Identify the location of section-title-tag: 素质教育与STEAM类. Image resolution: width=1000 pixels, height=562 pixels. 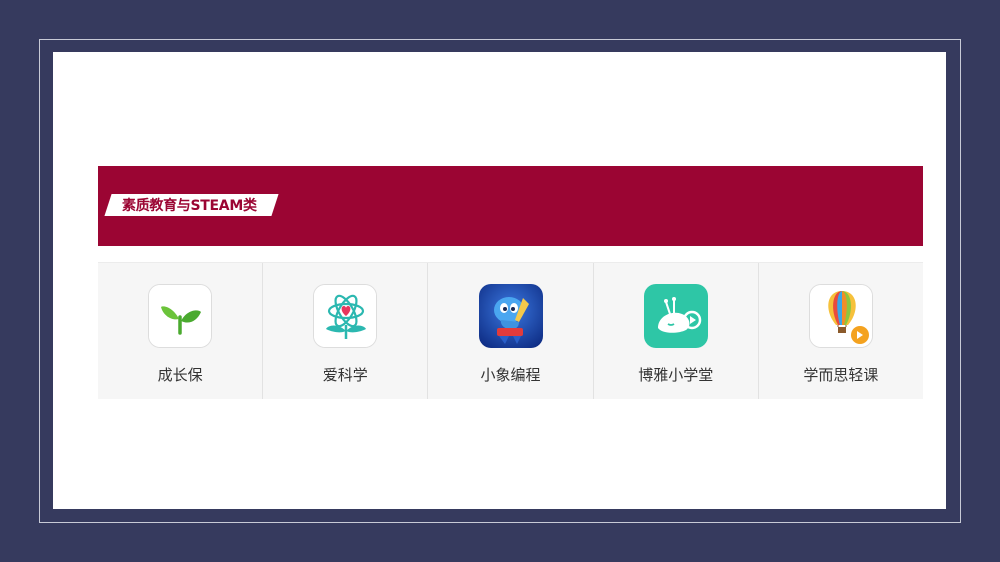
(191, 205).